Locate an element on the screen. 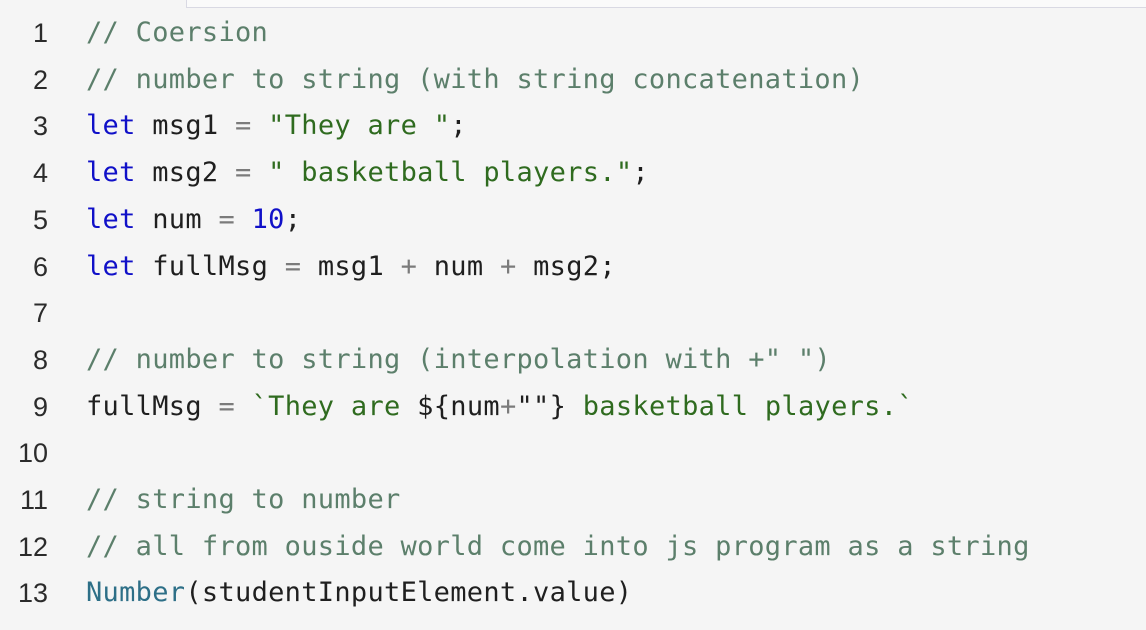 This screenshot has height=630, width=1146. code-text: let msg2 = " basketball players."; is located at coordinates (367, 173).